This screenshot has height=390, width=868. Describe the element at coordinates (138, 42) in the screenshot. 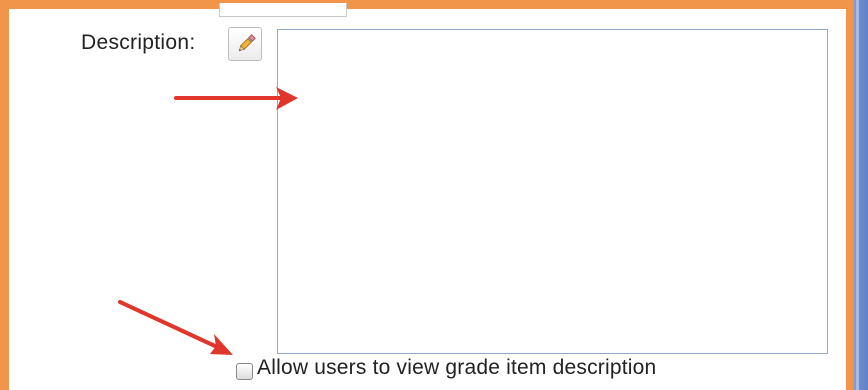

I see `description-label: Description:` at that location.